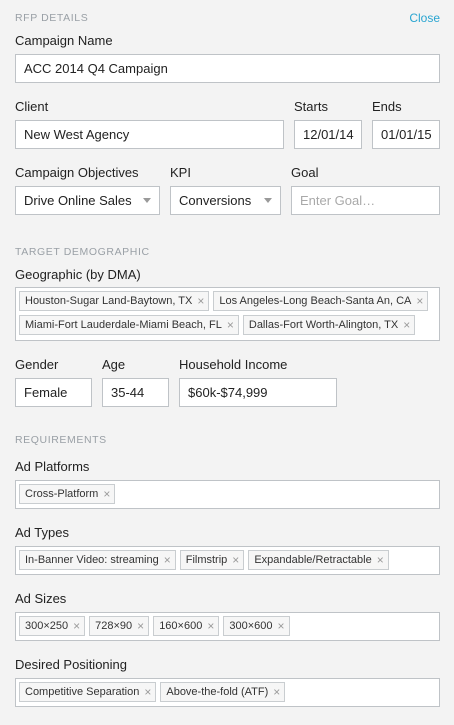  What do you see at coordinates (71, 664) in the screenshot?
I see `desired-positioning-label: Desired Positioning` at bounding box center [71, 664].